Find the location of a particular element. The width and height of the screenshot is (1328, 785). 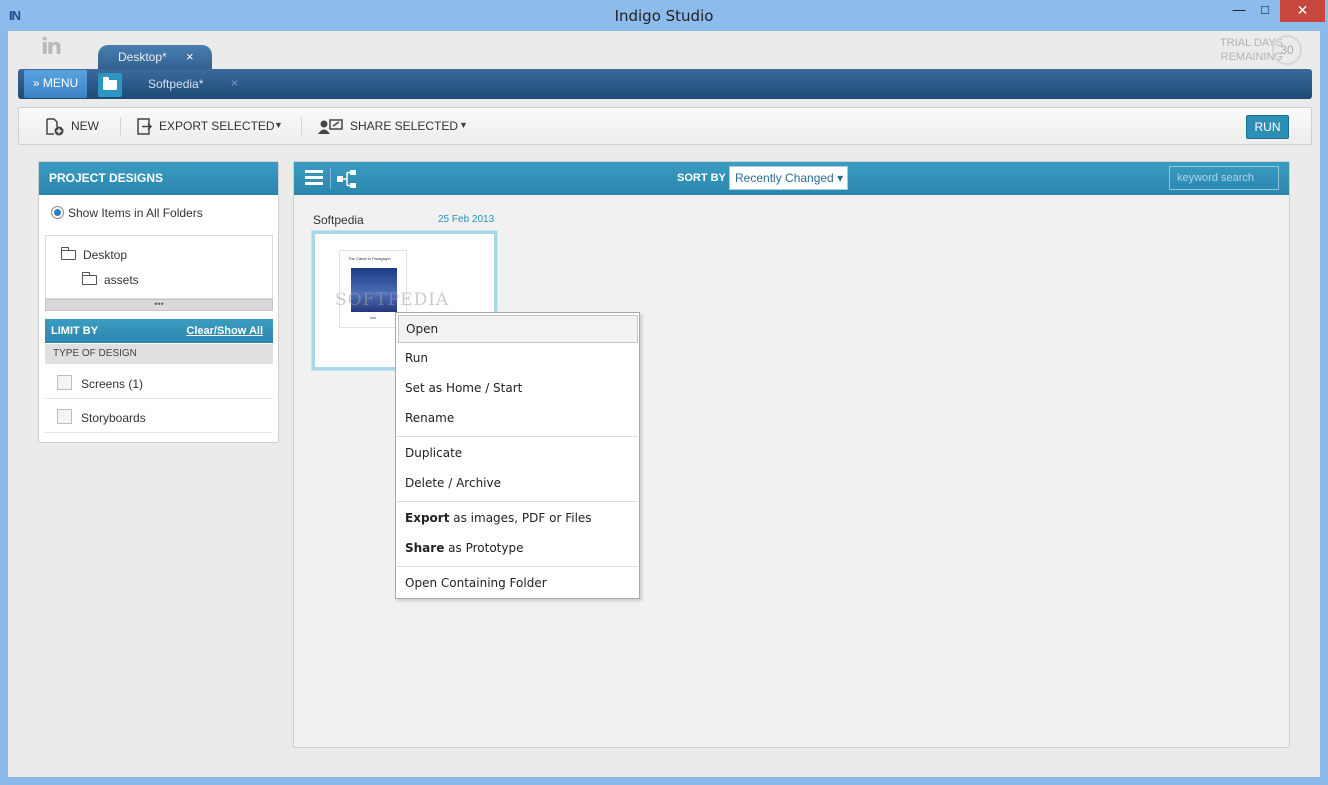

menu-button: » MENU is located at coordinates (55, 84).